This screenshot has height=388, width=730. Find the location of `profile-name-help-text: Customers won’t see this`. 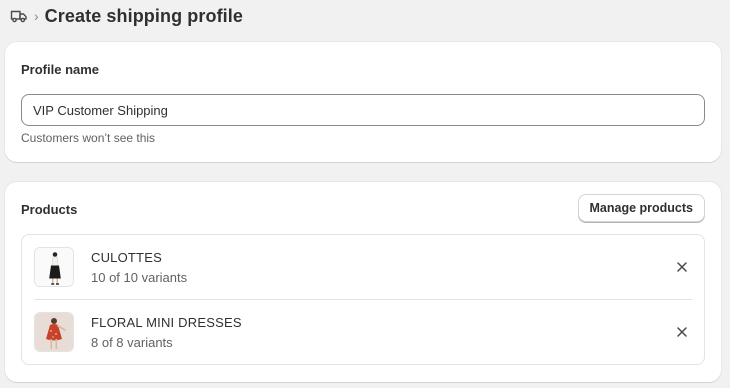

profile-name-help-text: Customers won’t see this is located at coordinates (88, 138).